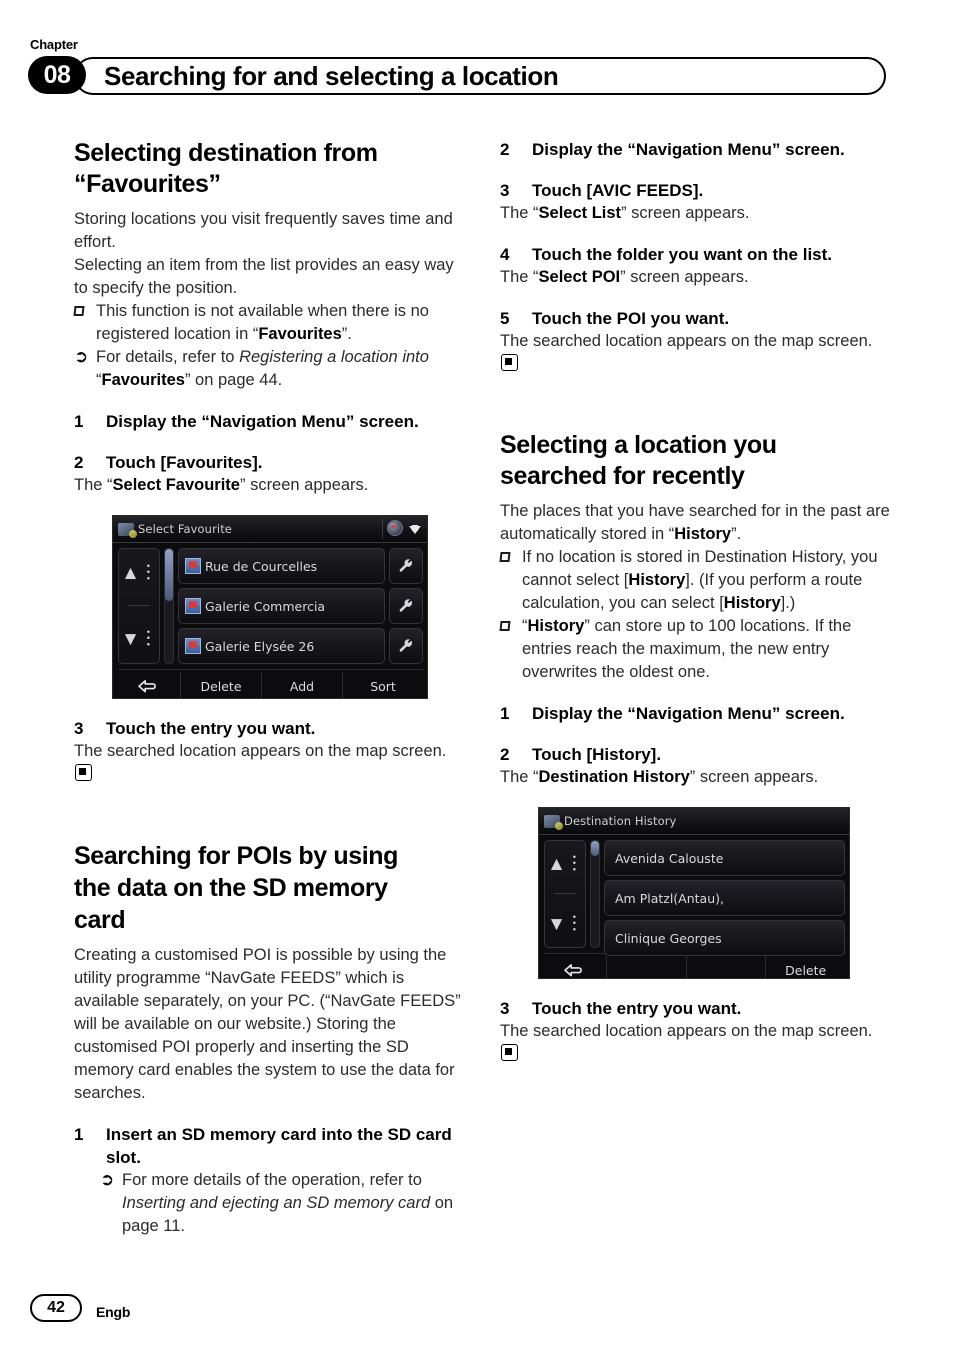  I want to click on list-item: Galerie Commercia, so click(281, 606).